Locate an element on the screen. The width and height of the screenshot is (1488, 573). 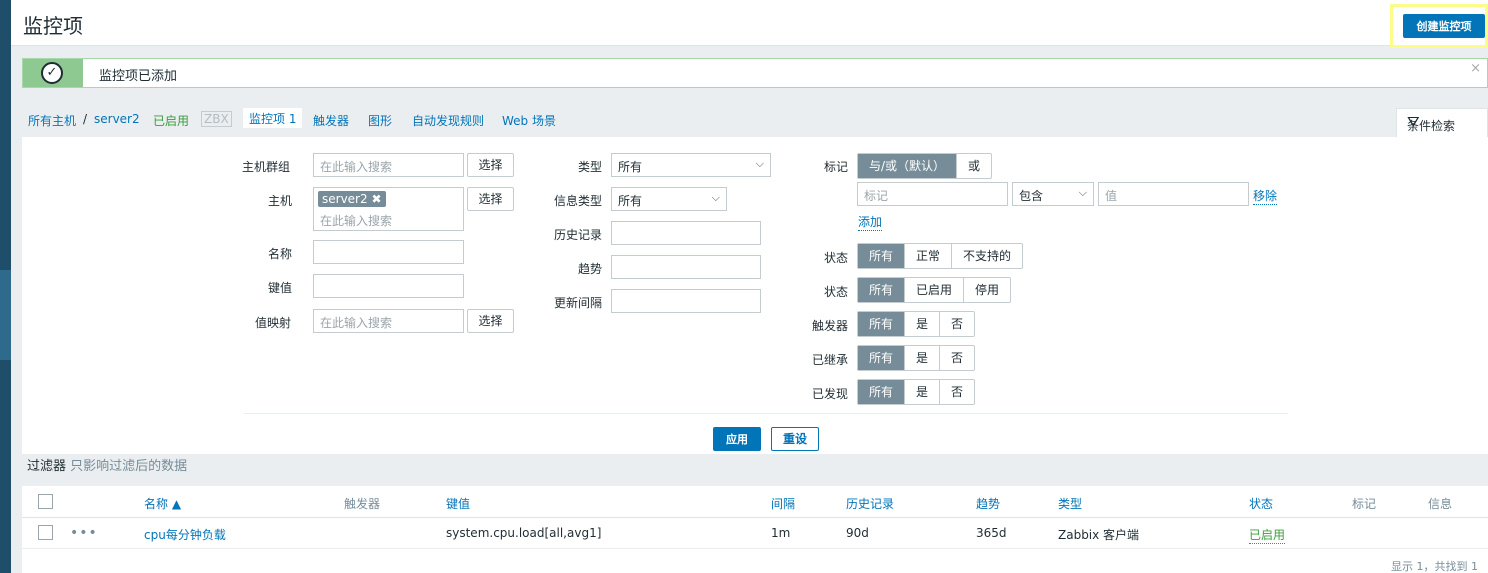
host-group-input: 在此输入搜索 is located at coordinates (388, 165).